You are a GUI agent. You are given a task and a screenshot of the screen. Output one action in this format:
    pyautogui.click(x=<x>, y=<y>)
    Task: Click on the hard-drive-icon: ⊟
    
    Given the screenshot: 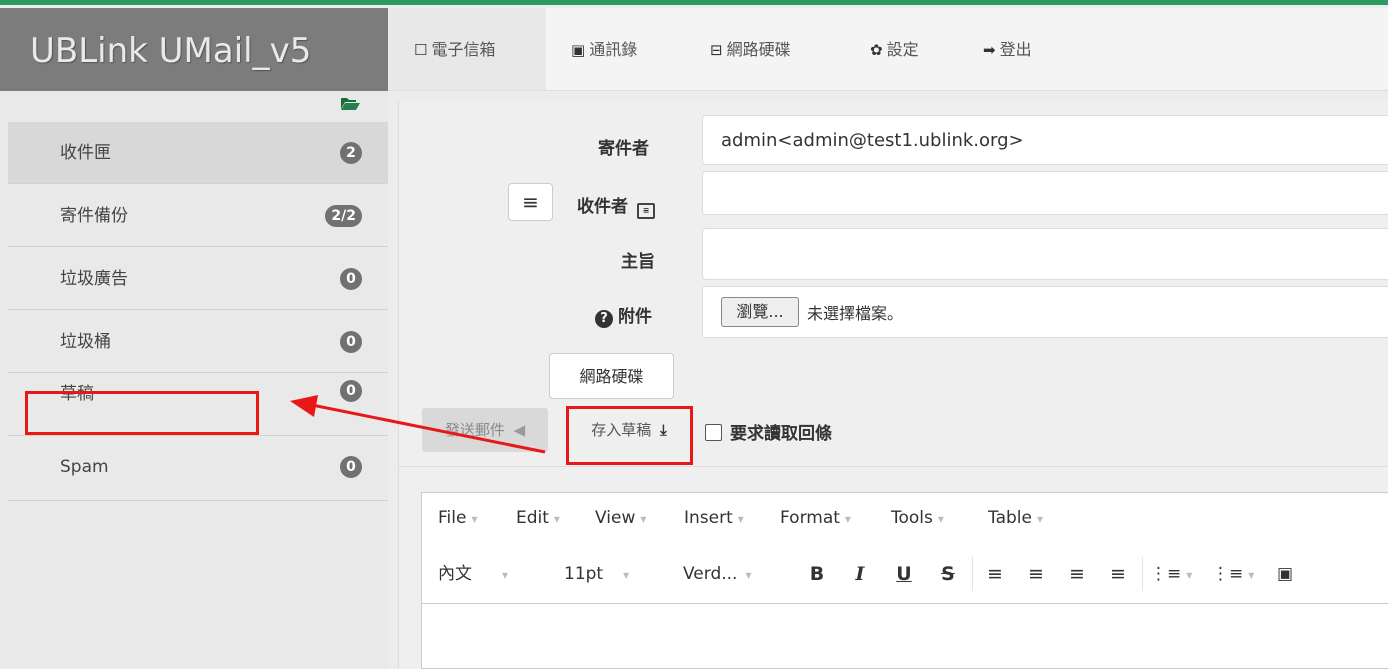 What is the action you would take?
    pyautogui.click(x=716, y=50)
    